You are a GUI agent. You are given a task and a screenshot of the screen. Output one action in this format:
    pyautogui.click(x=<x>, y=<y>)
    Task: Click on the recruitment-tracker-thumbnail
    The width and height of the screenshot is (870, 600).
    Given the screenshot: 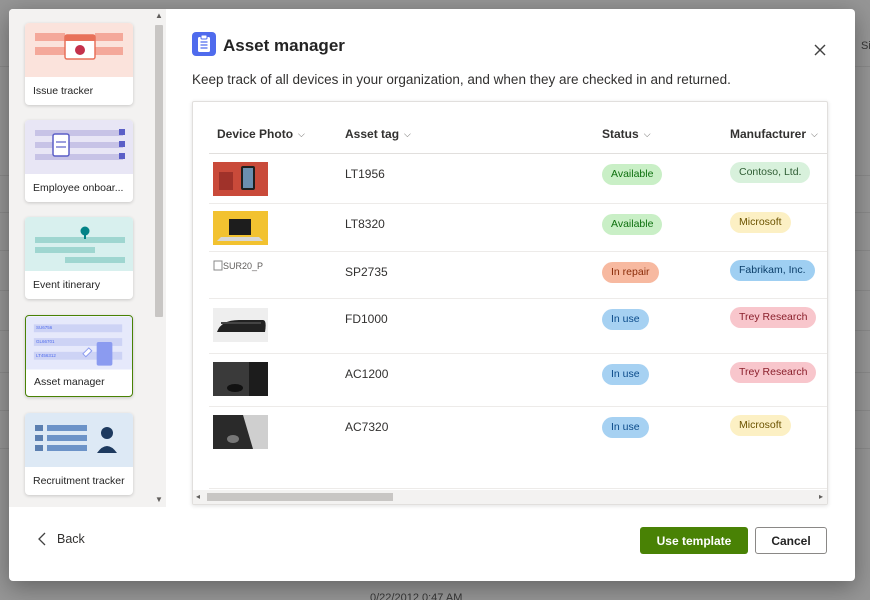 What is the action you would take?
    pyautogui.click(x=79, y=440)
    